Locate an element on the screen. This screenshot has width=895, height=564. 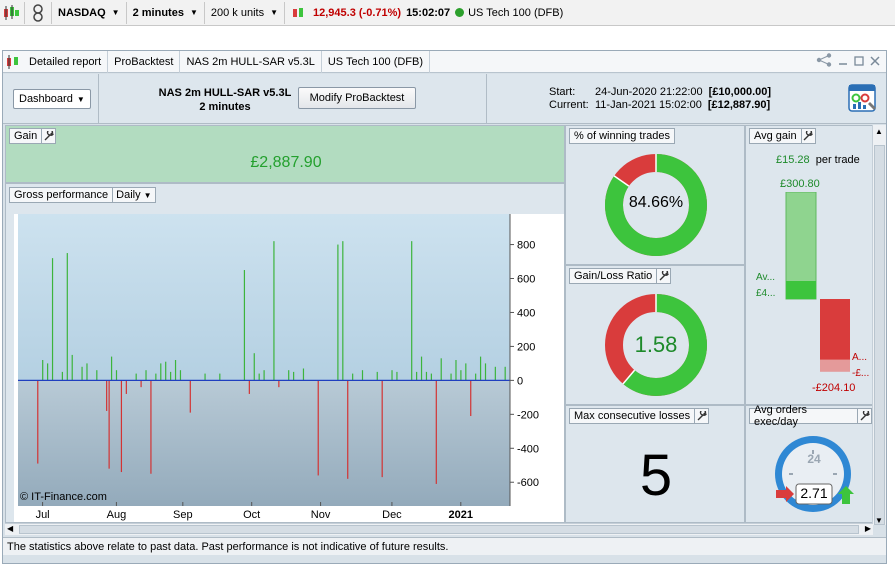
avg-gain-per-trade-value: £15.28 is located at coordinates (793, 160).